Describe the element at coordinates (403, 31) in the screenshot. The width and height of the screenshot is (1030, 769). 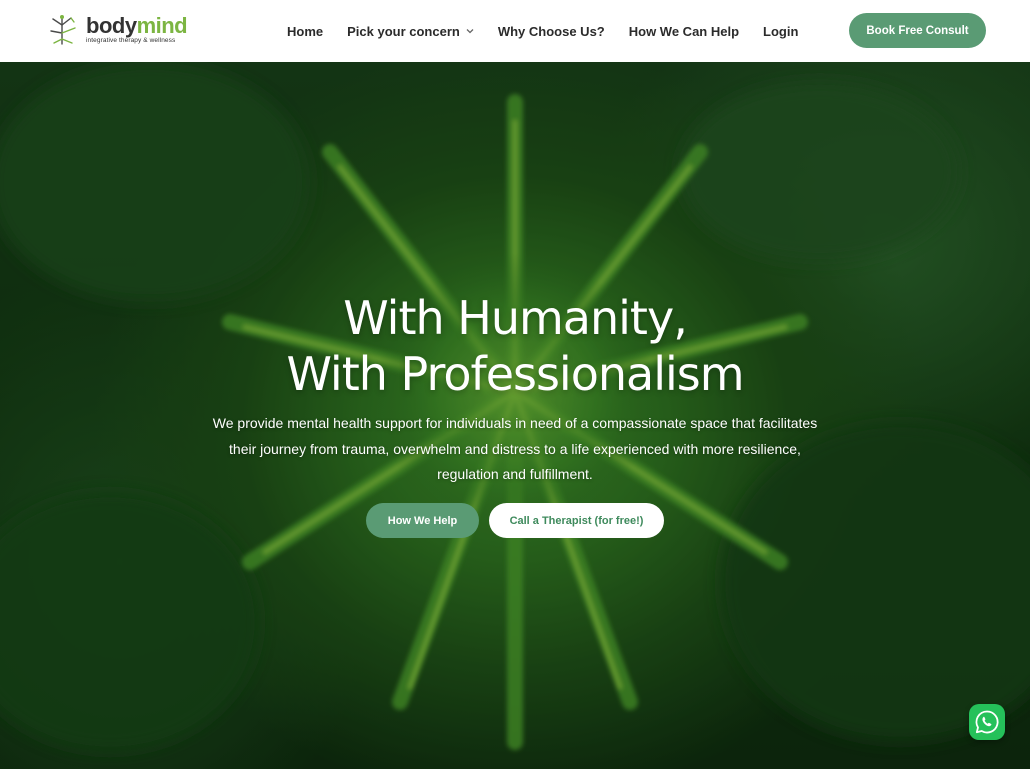
I see `nav-item-label: Pick your concern` at that location.